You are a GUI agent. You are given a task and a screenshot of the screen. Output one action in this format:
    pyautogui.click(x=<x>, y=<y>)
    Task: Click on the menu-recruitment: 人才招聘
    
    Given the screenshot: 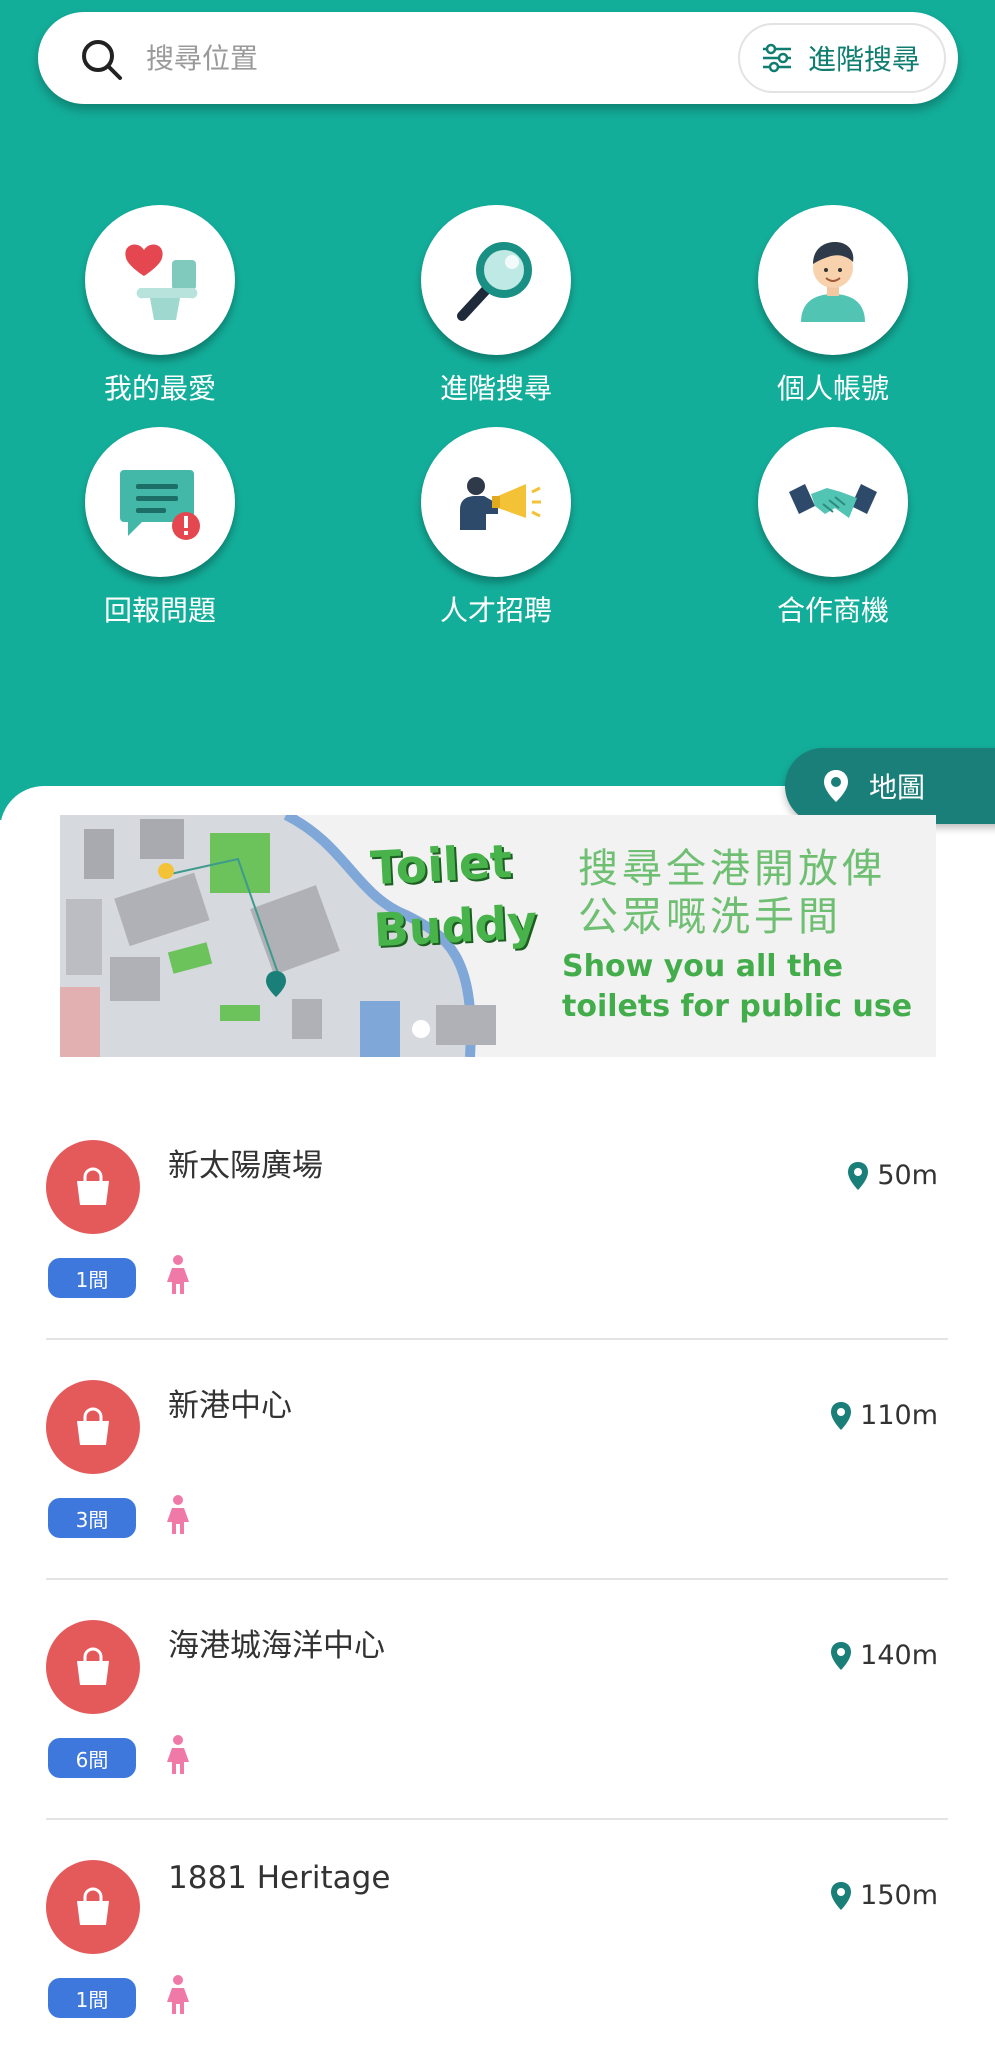 What is the action you would take?
    pyautogui.click(x=496, y=527)
    